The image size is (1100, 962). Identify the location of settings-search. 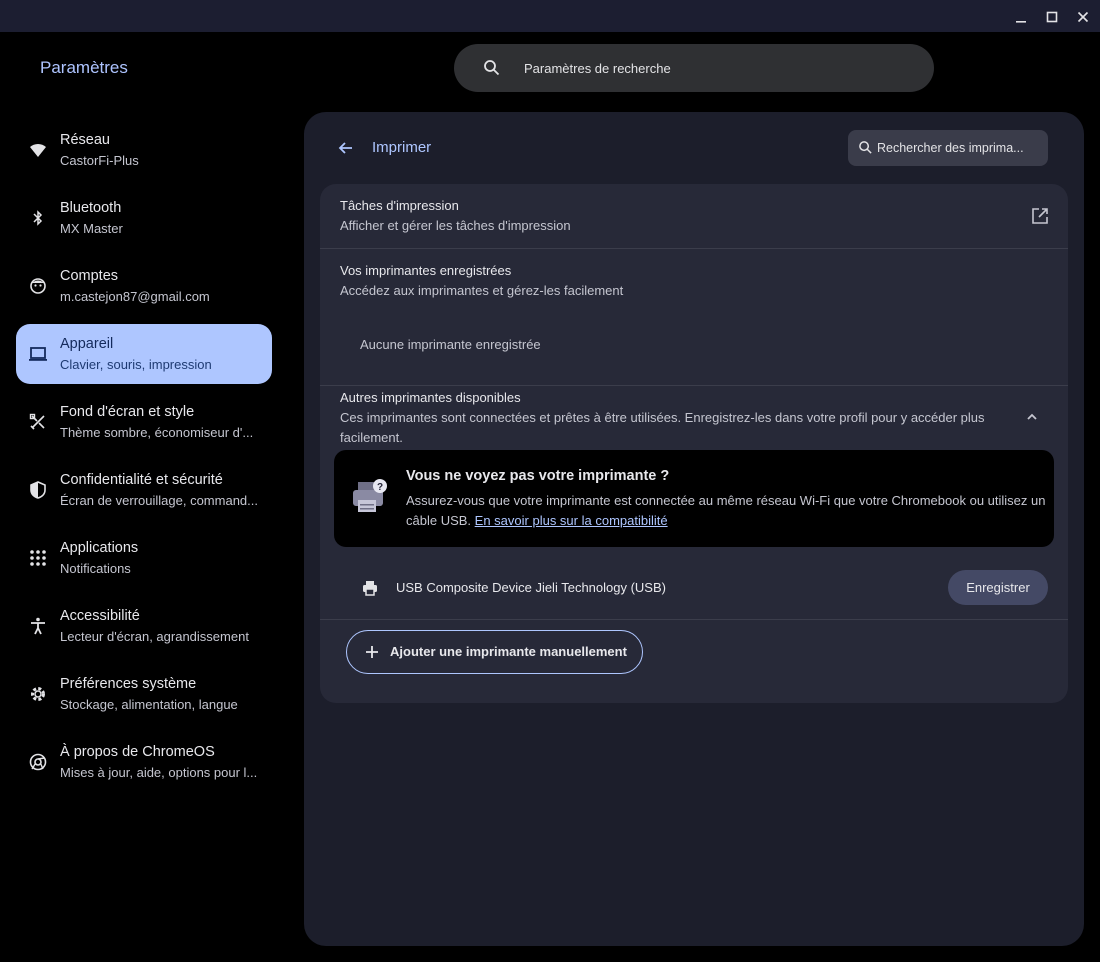
(694, 68).